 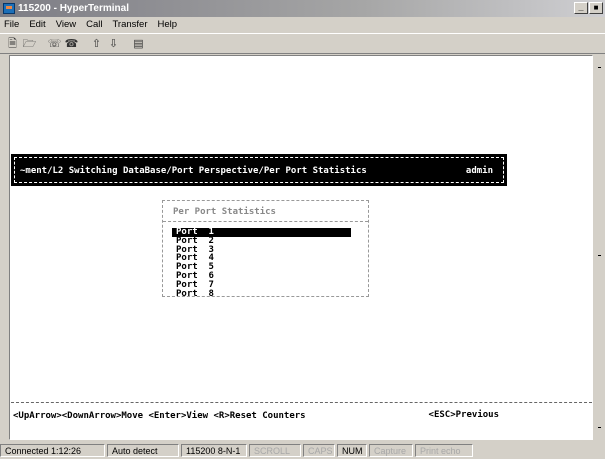 I want to click on disconnect-icon: ☎, so click(x=71, y=44).